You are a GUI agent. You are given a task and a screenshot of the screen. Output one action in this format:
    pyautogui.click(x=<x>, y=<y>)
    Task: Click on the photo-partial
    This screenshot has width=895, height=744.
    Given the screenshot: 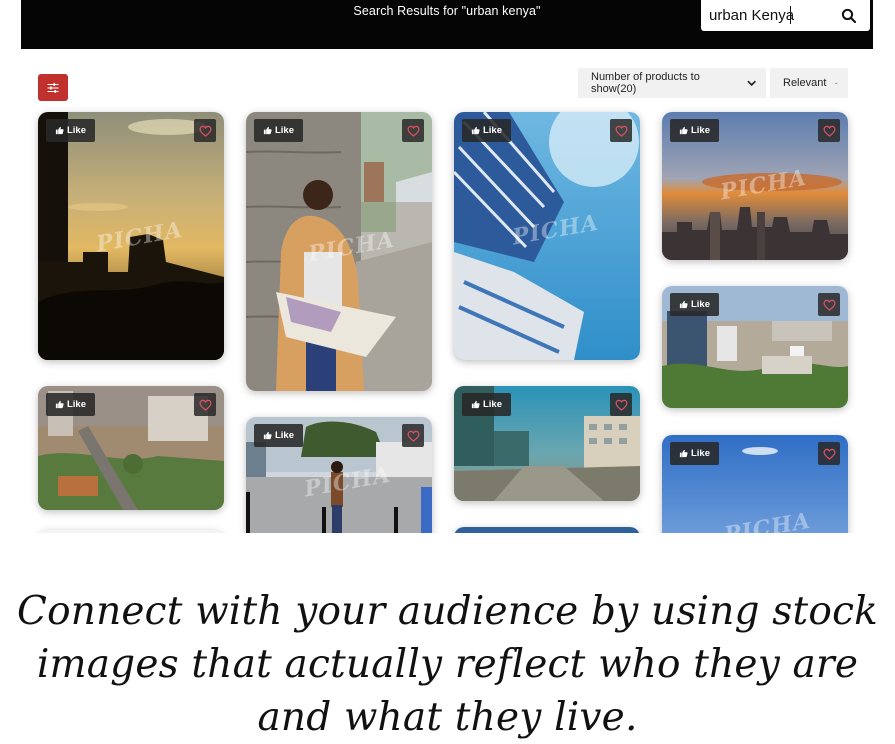 What is the action you would take?
    pyautogui.click(x=547, y=530)
    